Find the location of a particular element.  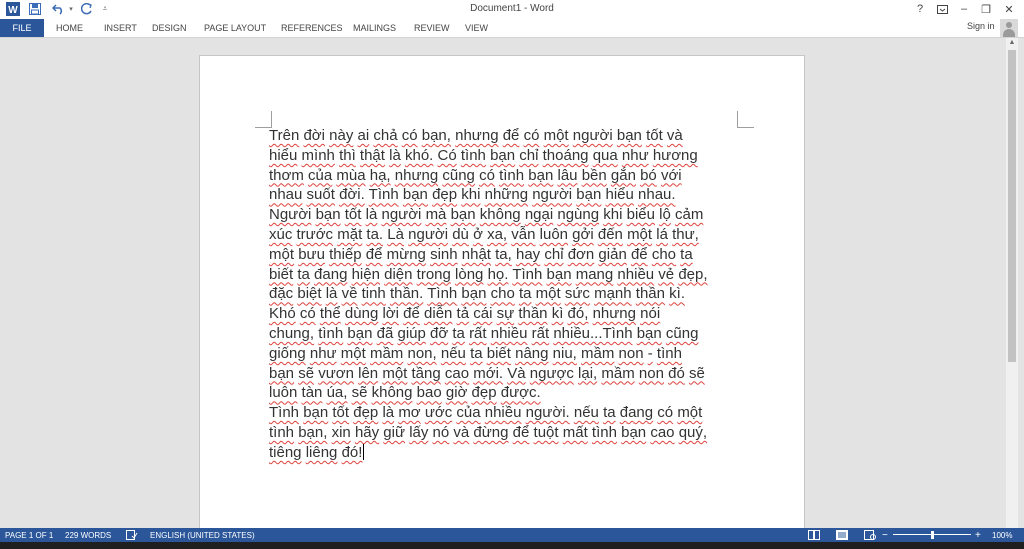

help-button: ? is located at coordinates (920, 9).